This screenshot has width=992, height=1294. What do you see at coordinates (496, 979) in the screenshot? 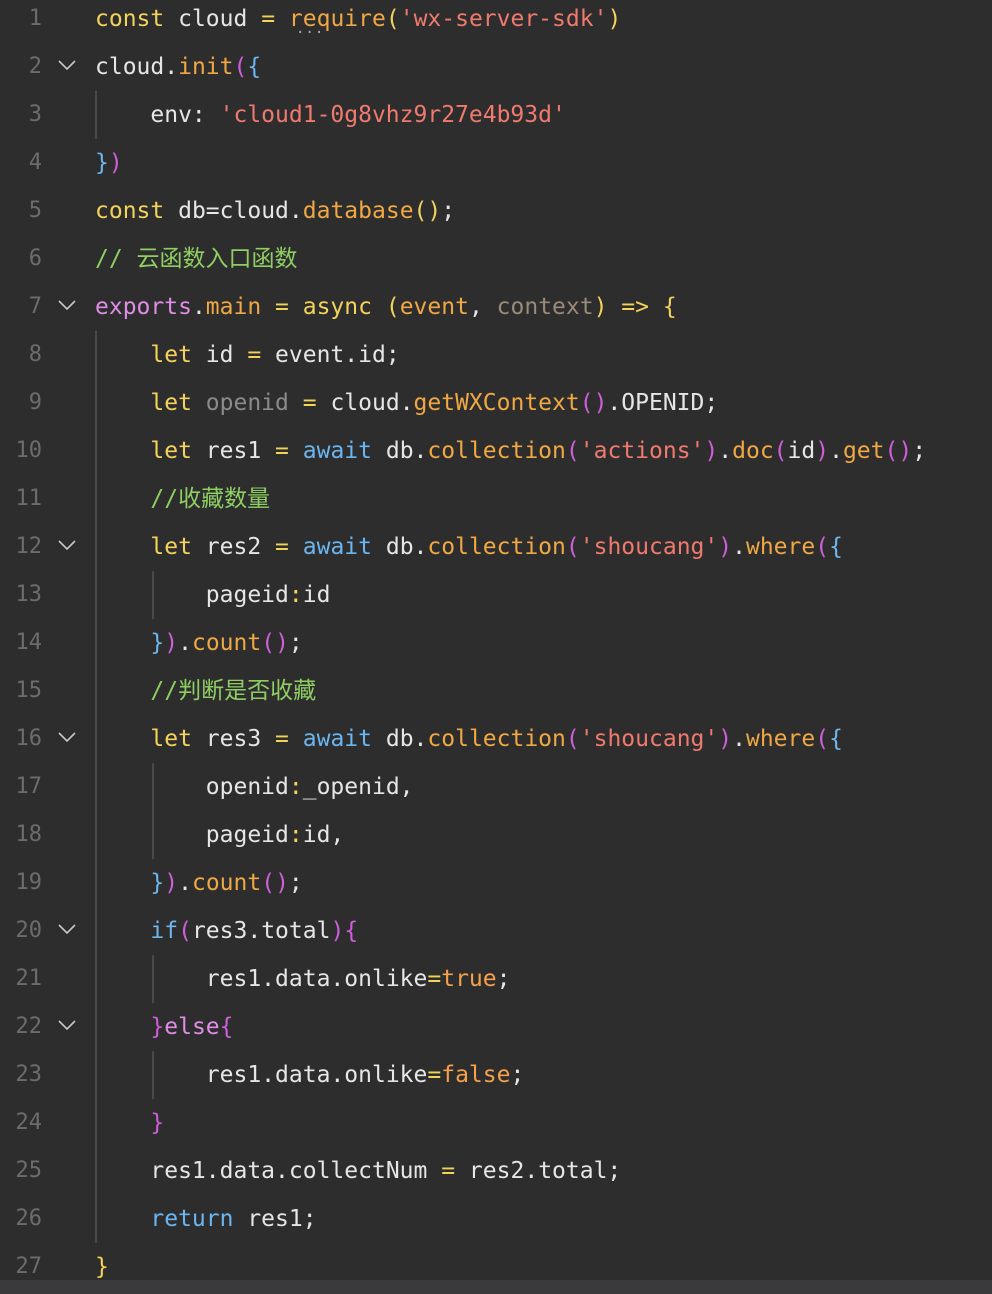
I see `code-line: 21 res1.data.onlike=true;` at bounding box center [496, 979].